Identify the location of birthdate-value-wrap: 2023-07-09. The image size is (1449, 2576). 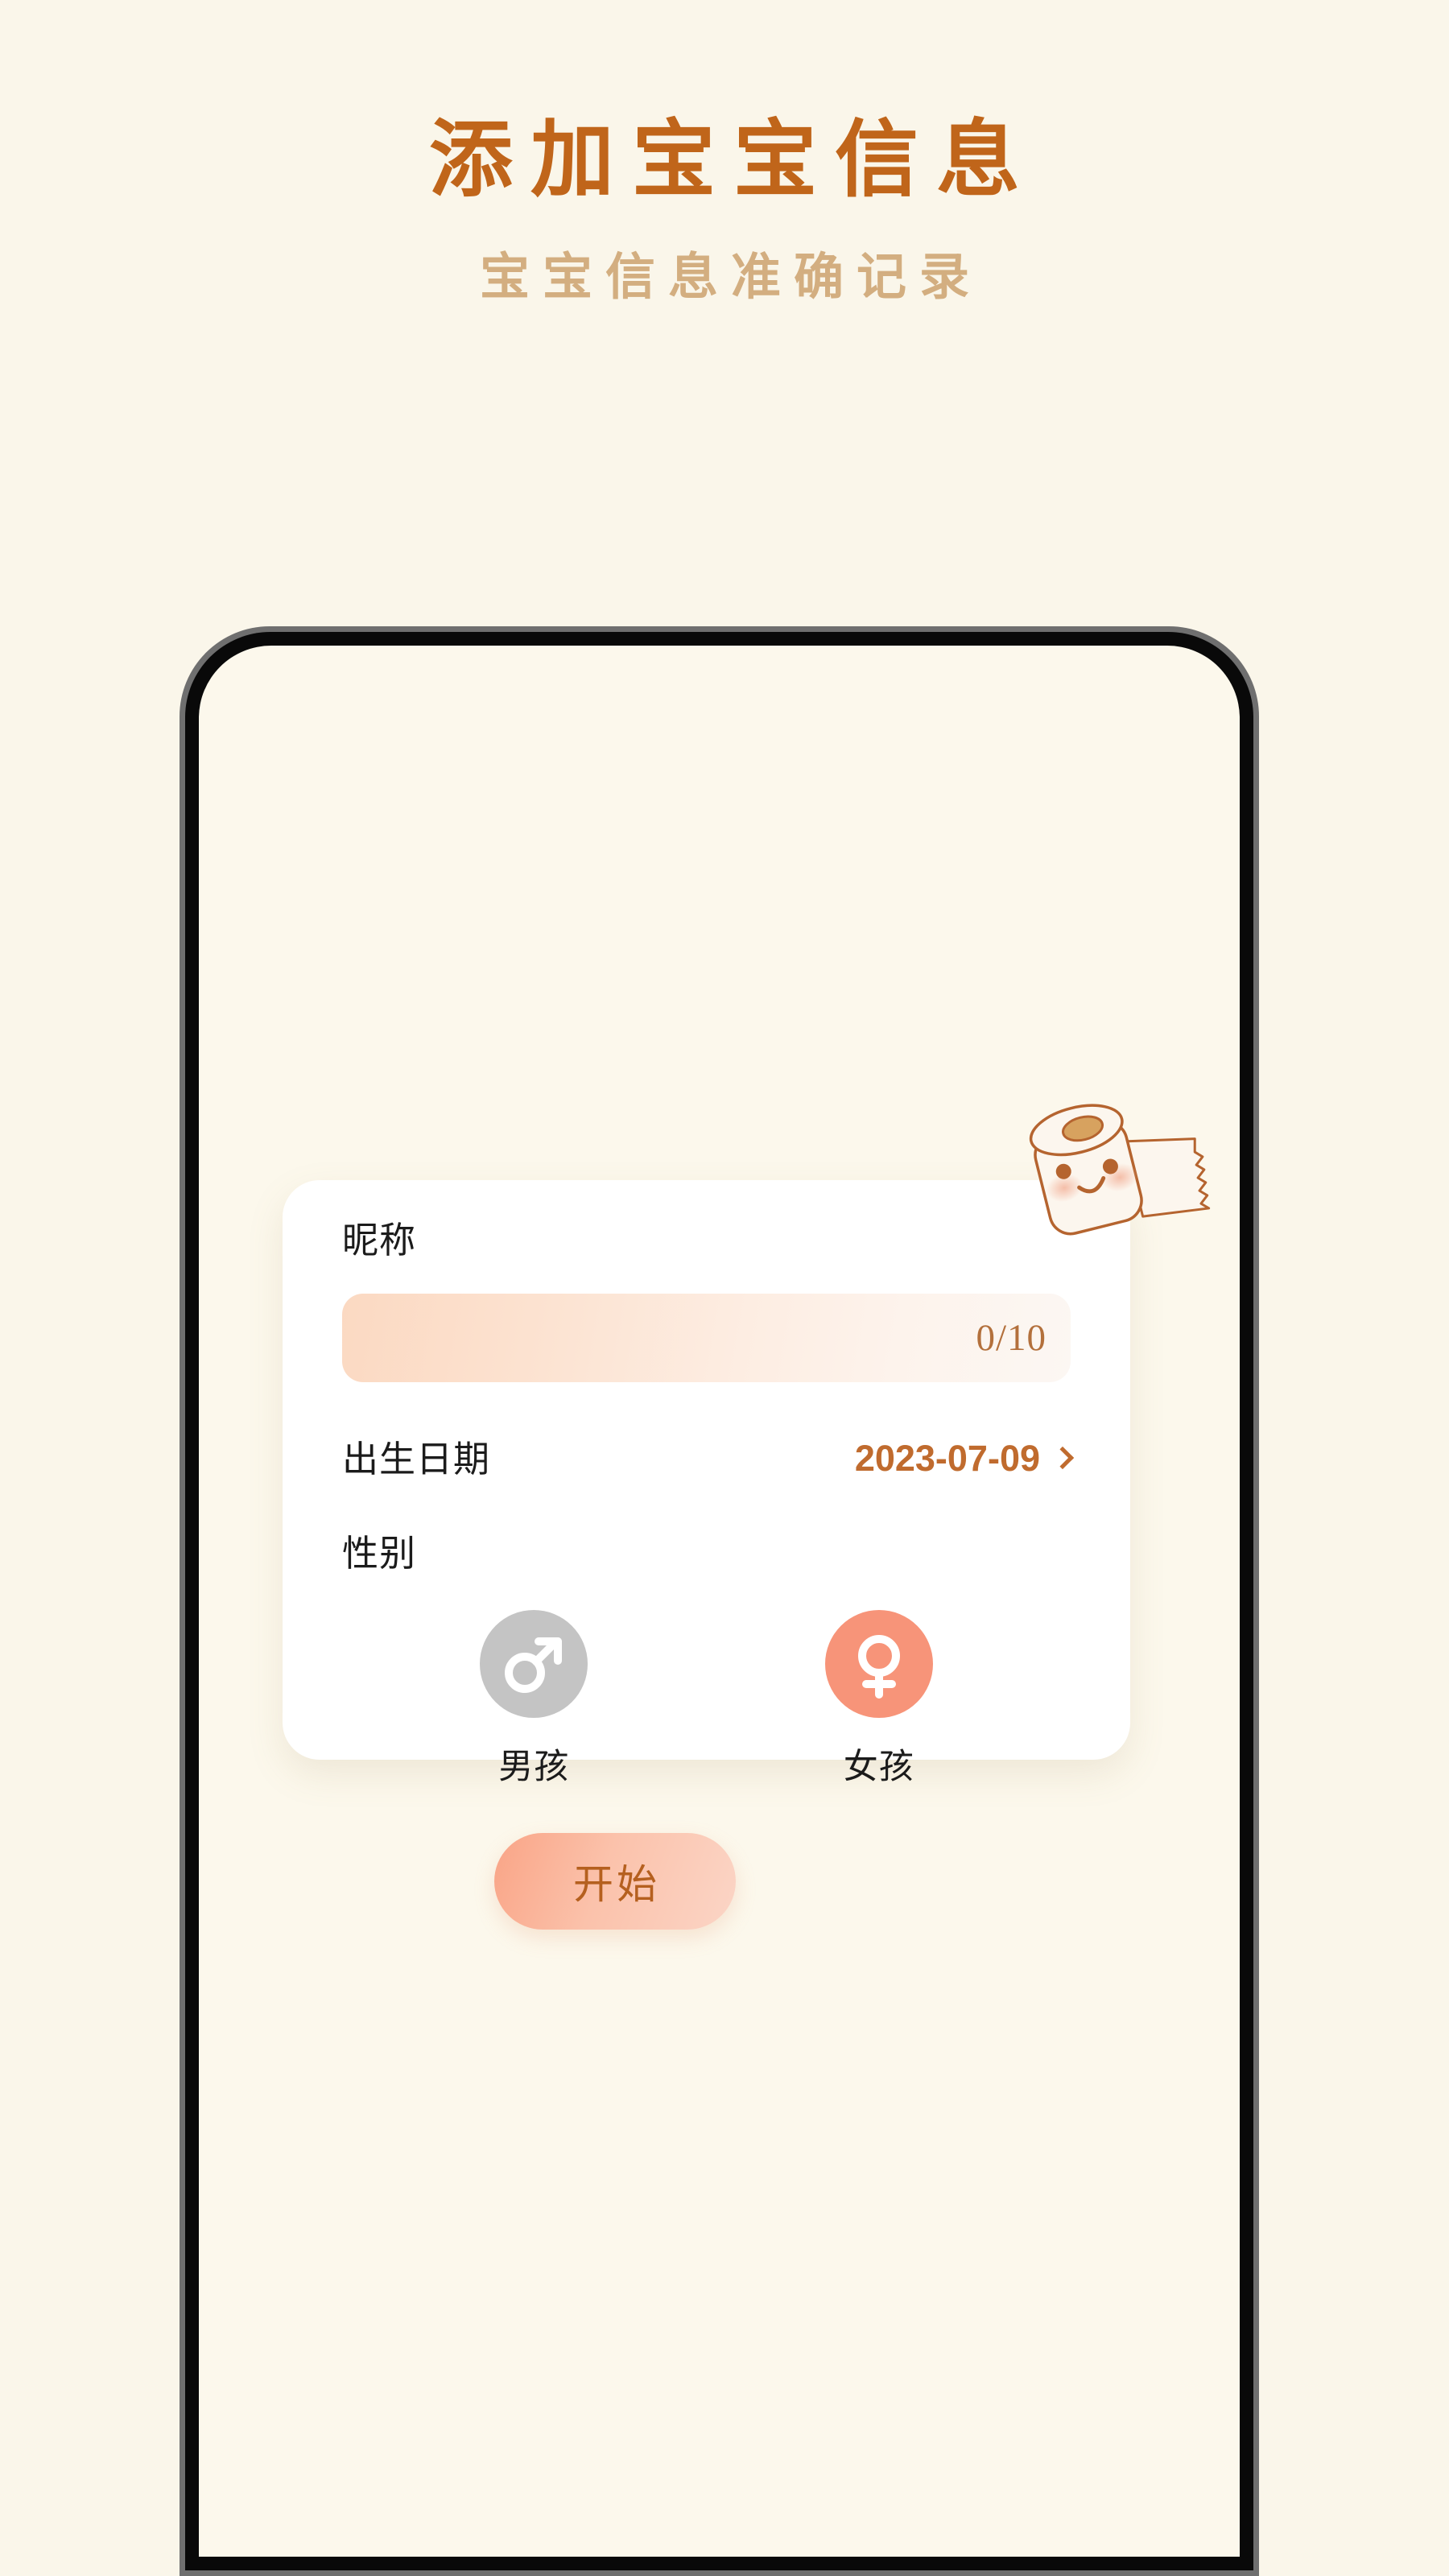
(965, 1459).